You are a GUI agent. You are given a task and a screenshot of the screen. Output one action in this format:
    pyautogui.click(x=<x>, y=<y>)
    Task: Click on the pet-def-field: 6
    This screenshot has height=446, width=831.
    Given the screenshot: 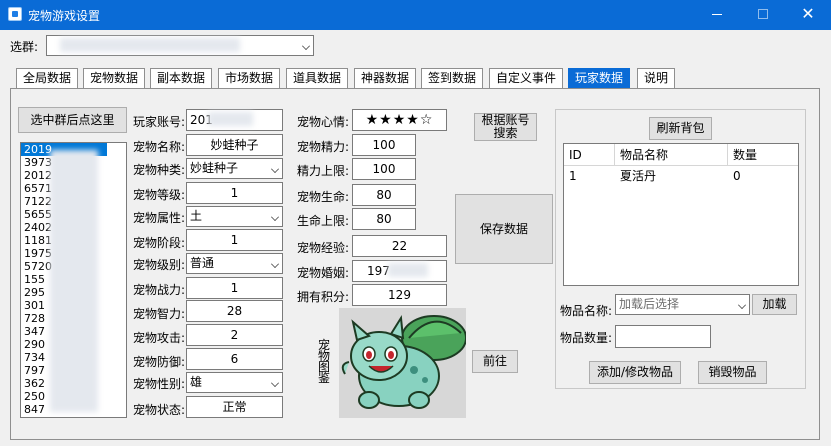 What is the action you would take?
    pyautogui.click(x=234, y=359)
    